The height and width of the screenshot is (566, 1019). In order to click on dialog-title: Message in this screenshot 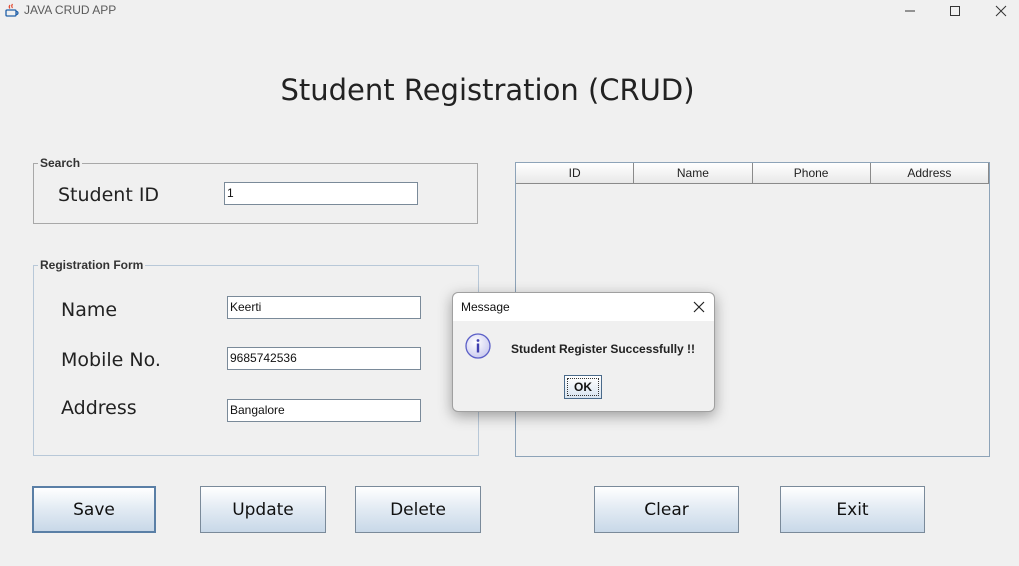, I will do `click(485, 307)`.